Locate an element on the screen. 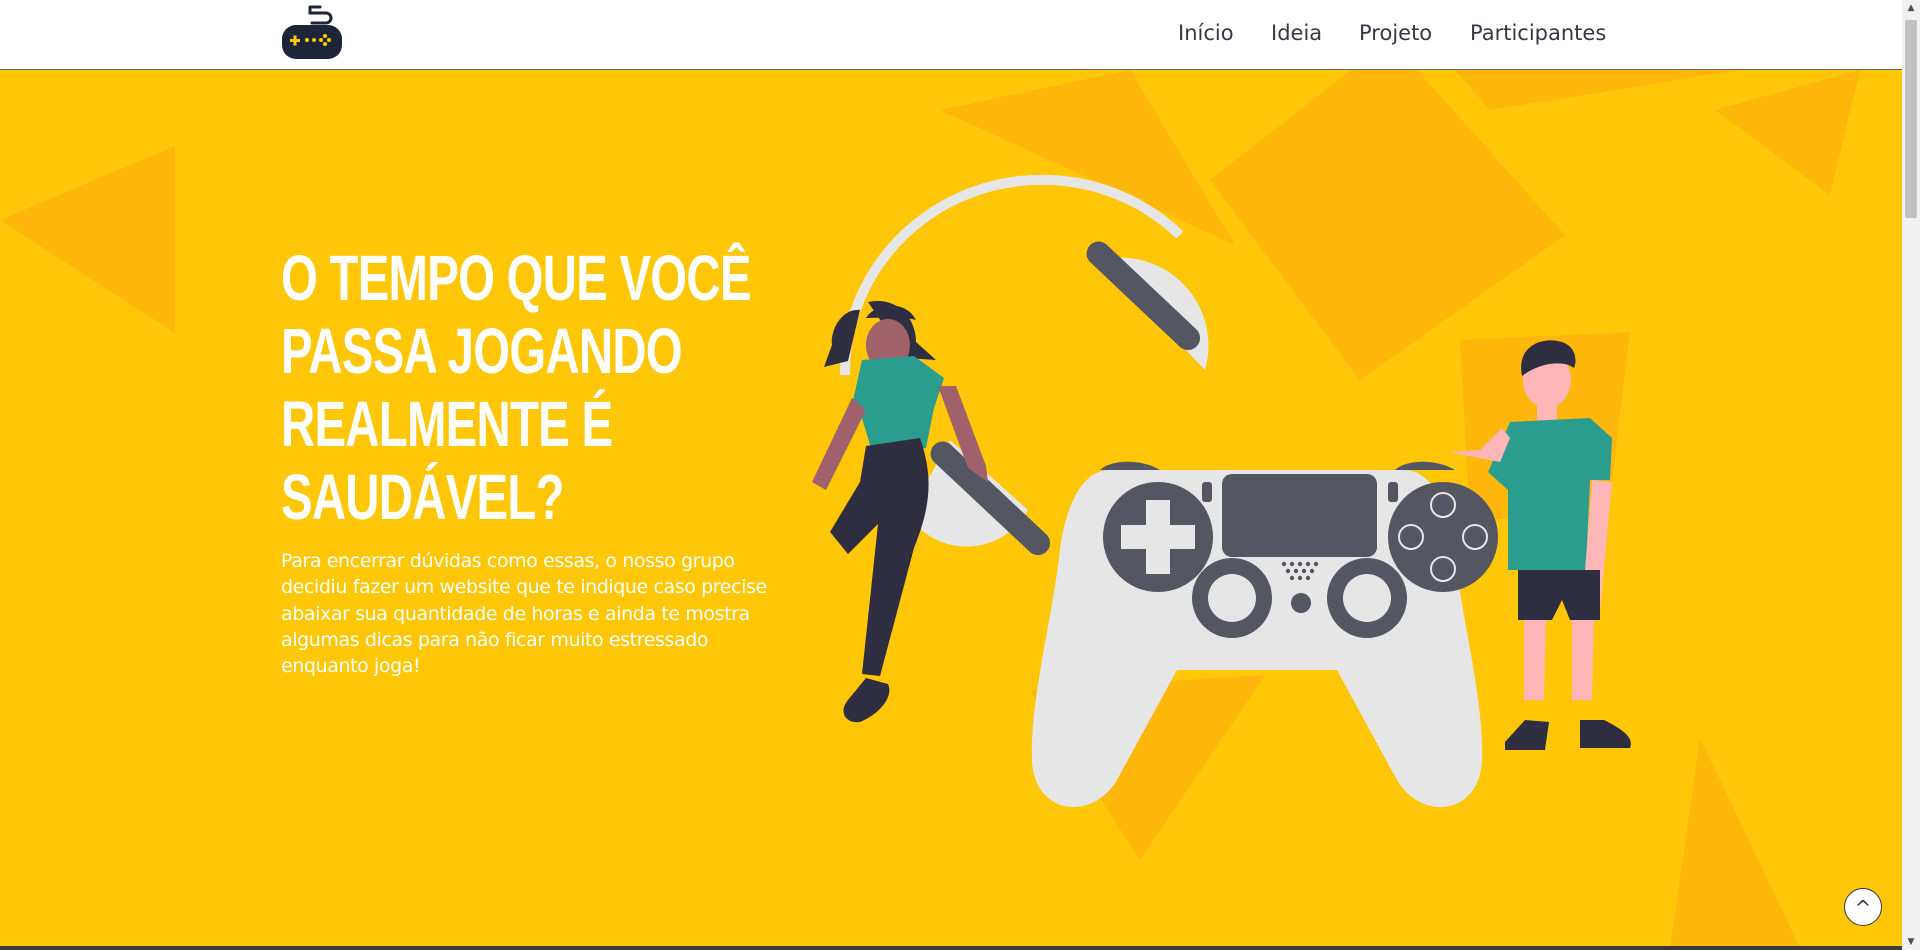 The width and height of the screenshot is (1920, 950). gamepad-icon is located at coordinates (312, 32).